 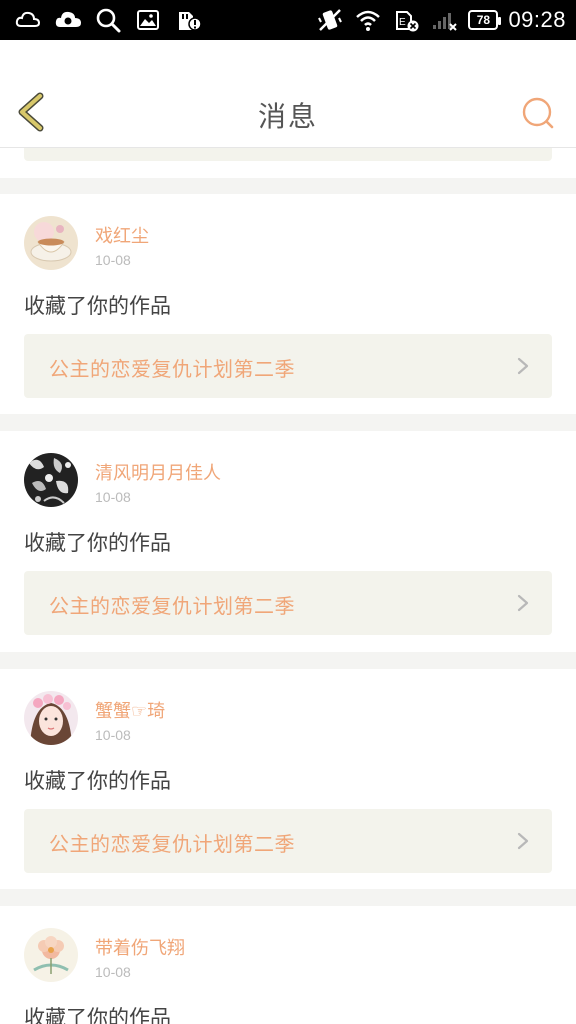 What do you see at coordinates (288, 163) in the screenshot?
I see `list-item-partial` at bounding box center [288, 163].